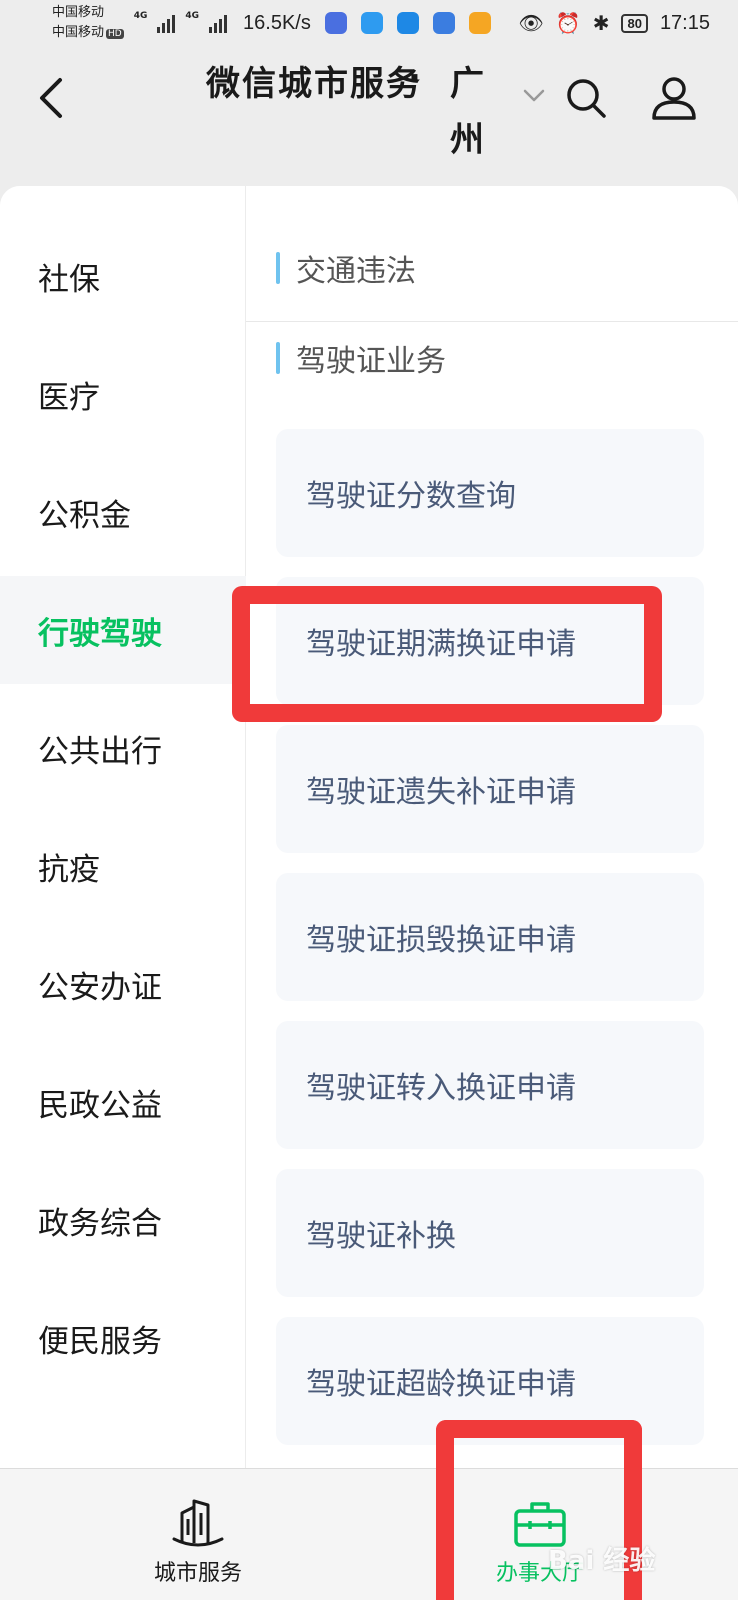 This screenshot has width=738, height=1600. What do you see at coordinates (140, 15) in the screenshot?
I see `network-type-1: 4G` at bounding box center [140, 15].